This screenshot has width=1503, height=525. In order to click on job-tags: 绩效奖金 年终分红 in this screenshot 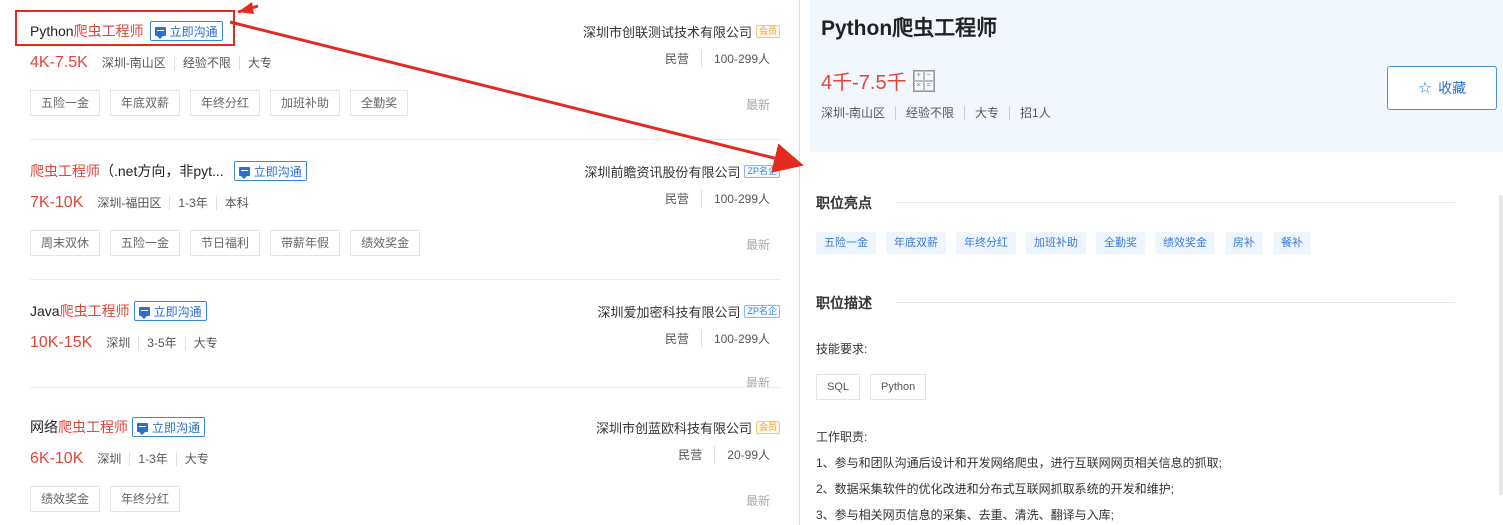, I will do `click(105, 499)`.